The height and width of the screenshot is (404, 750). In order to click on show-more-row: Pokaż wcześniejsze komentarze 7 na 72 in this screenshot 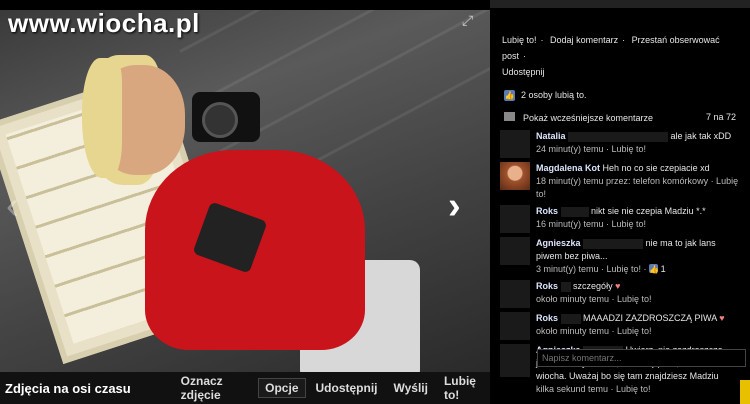, I will do `click(620, 117)`.